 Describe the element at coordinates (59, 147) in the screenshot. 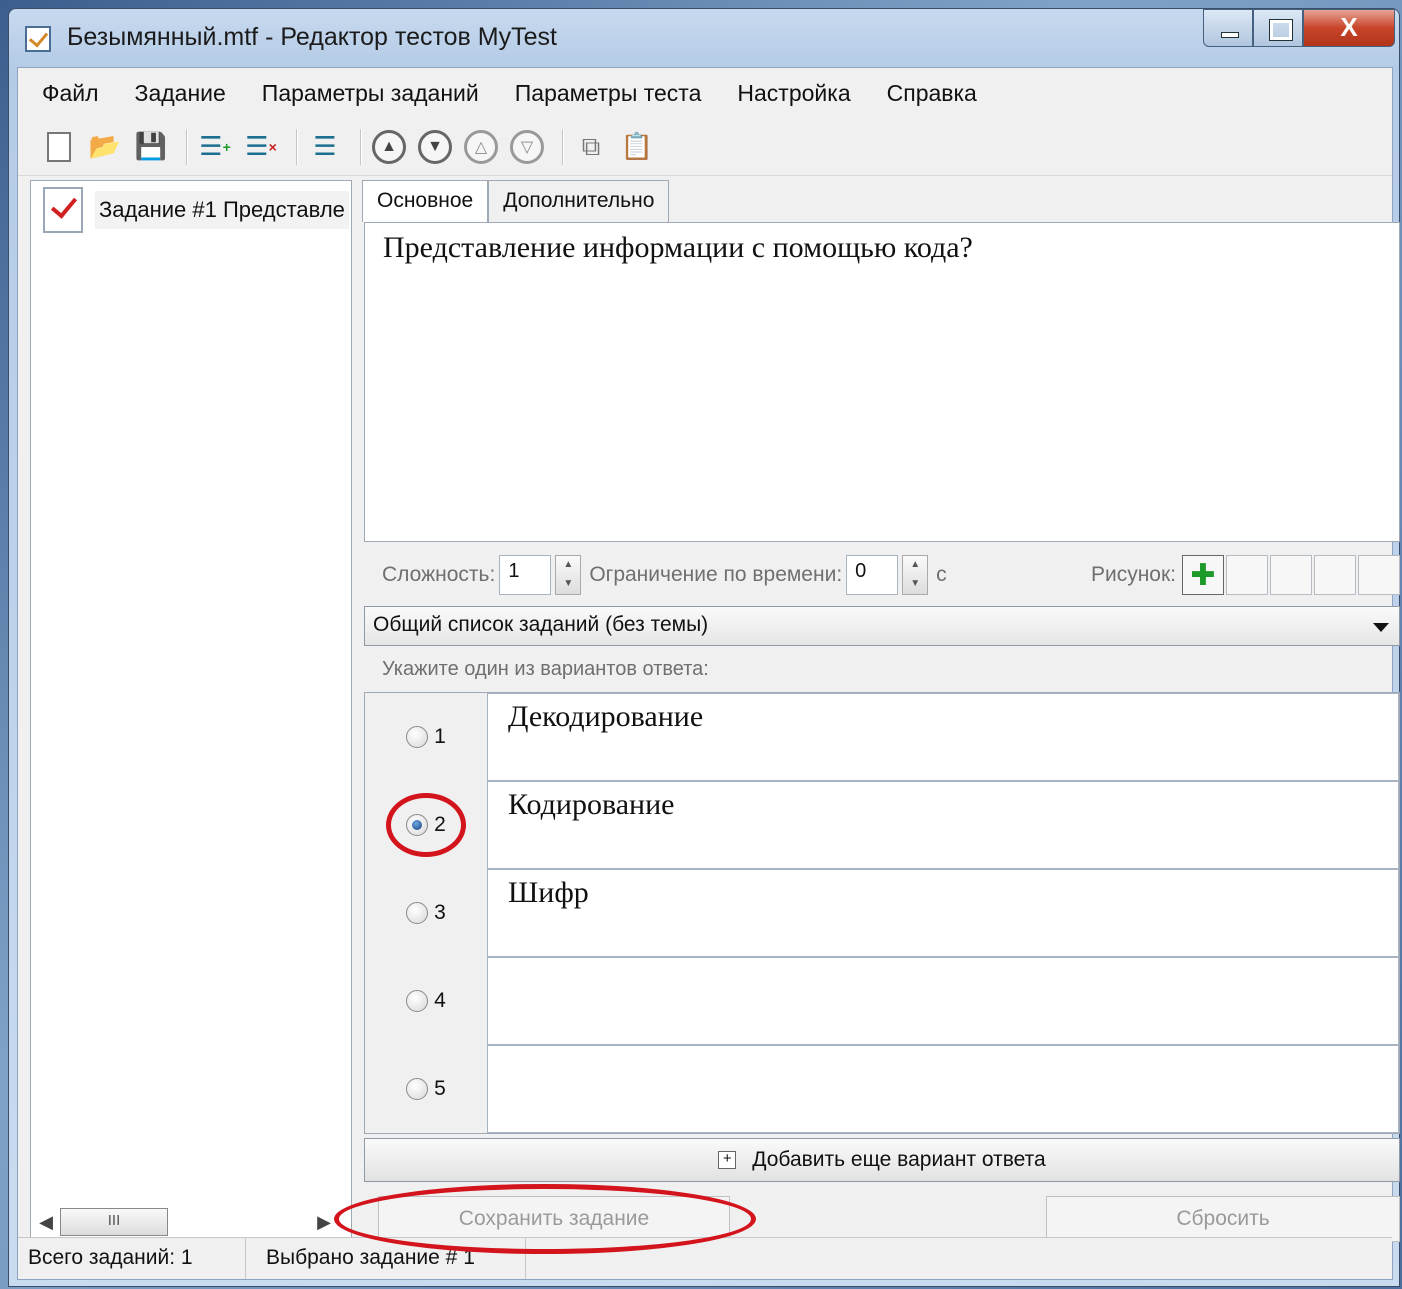

I see `new-file-icon` at that location.